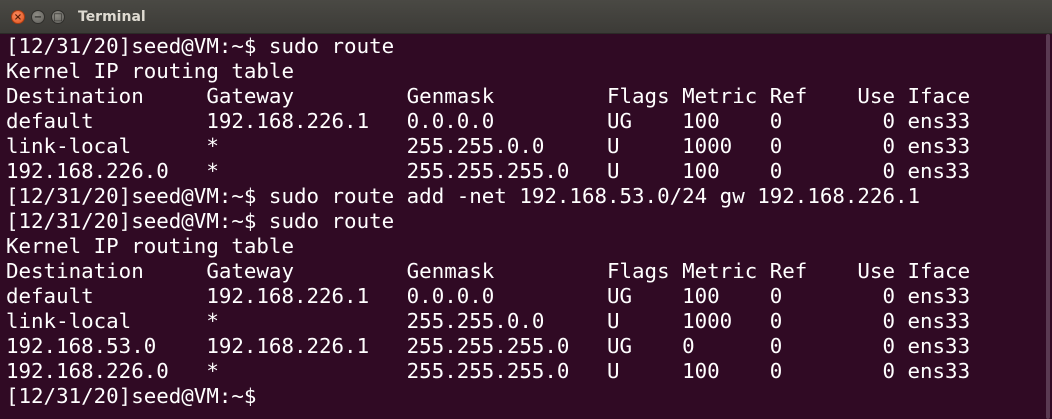  Describe the element at coordinates (18, 17) in the screenshot. I see `close-icon: ×` at that location.